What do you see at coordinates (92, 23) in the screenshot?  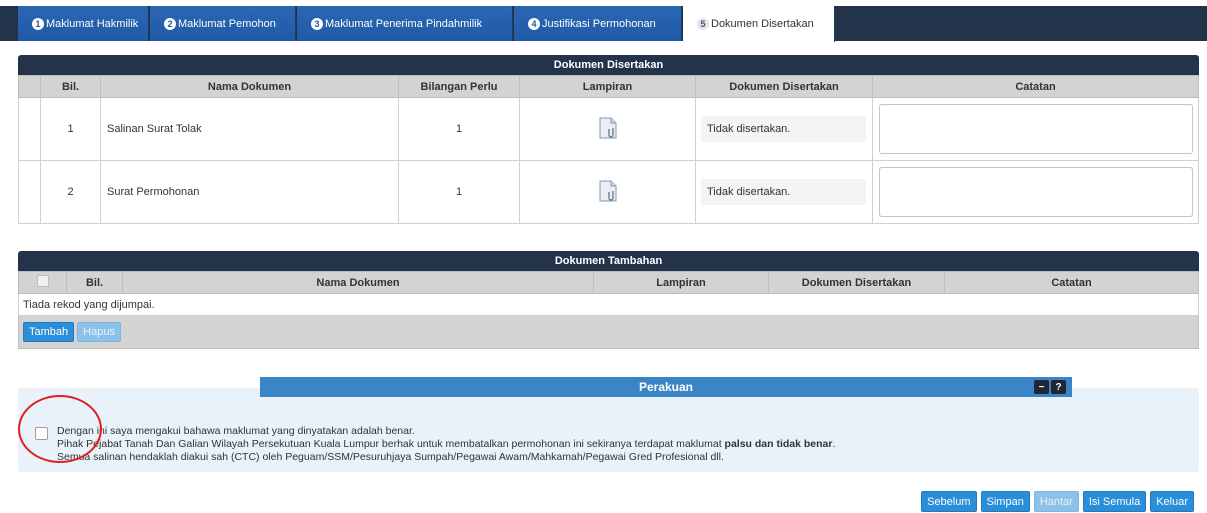 I see `tab-label: Maklumat Hakmilik` at bounding box center [92, 23].